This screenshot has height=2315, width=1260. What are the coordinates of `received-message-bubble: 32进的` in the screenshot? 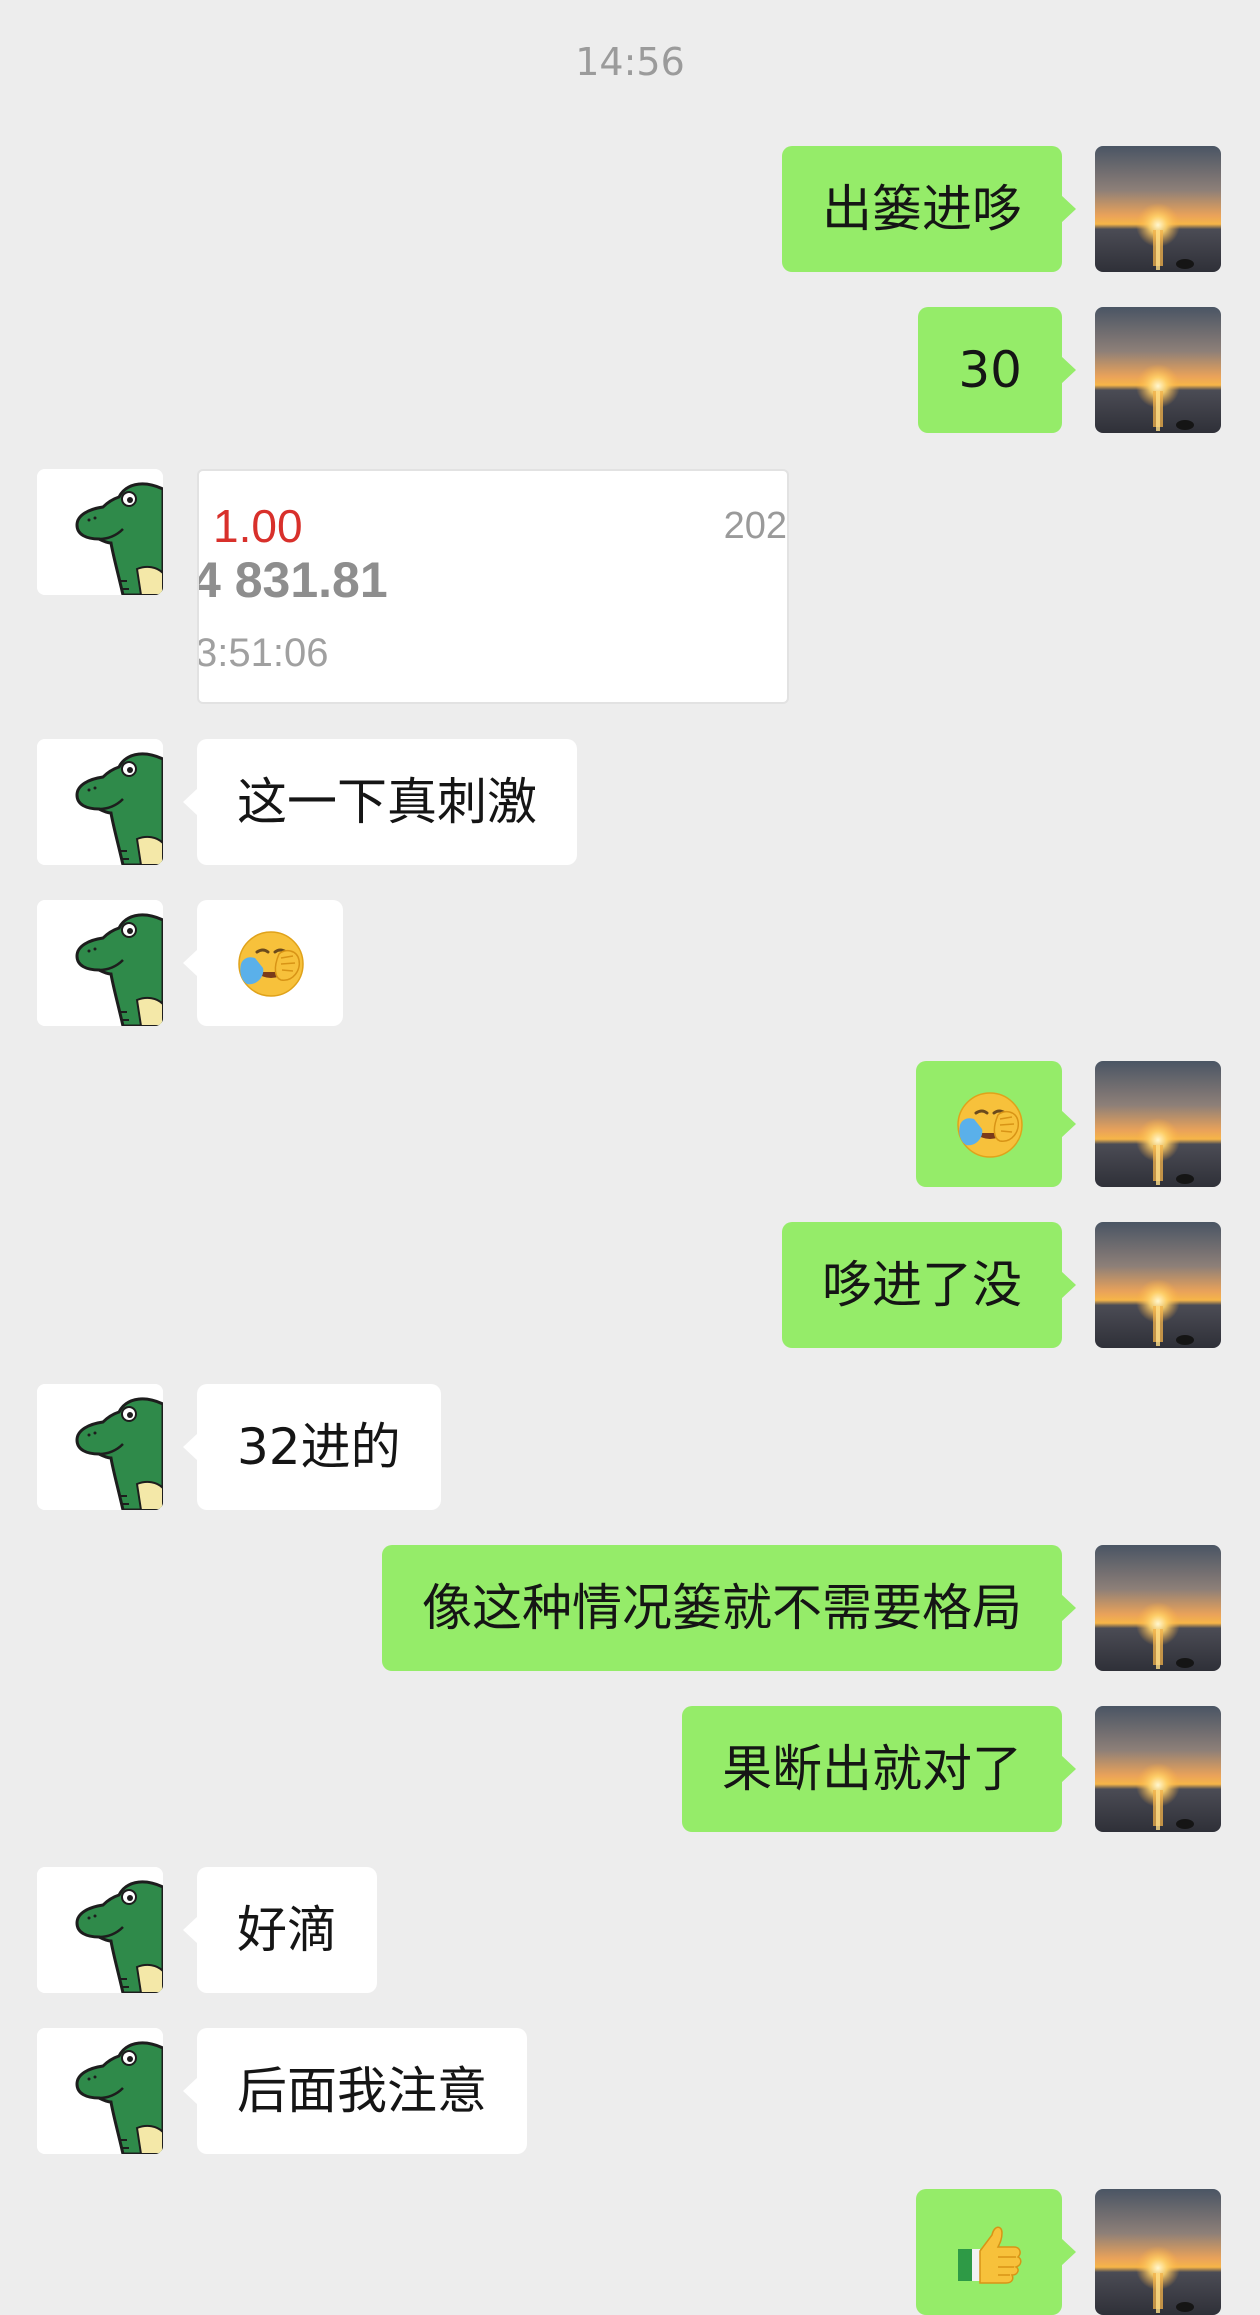 It's located at (312, 1447).